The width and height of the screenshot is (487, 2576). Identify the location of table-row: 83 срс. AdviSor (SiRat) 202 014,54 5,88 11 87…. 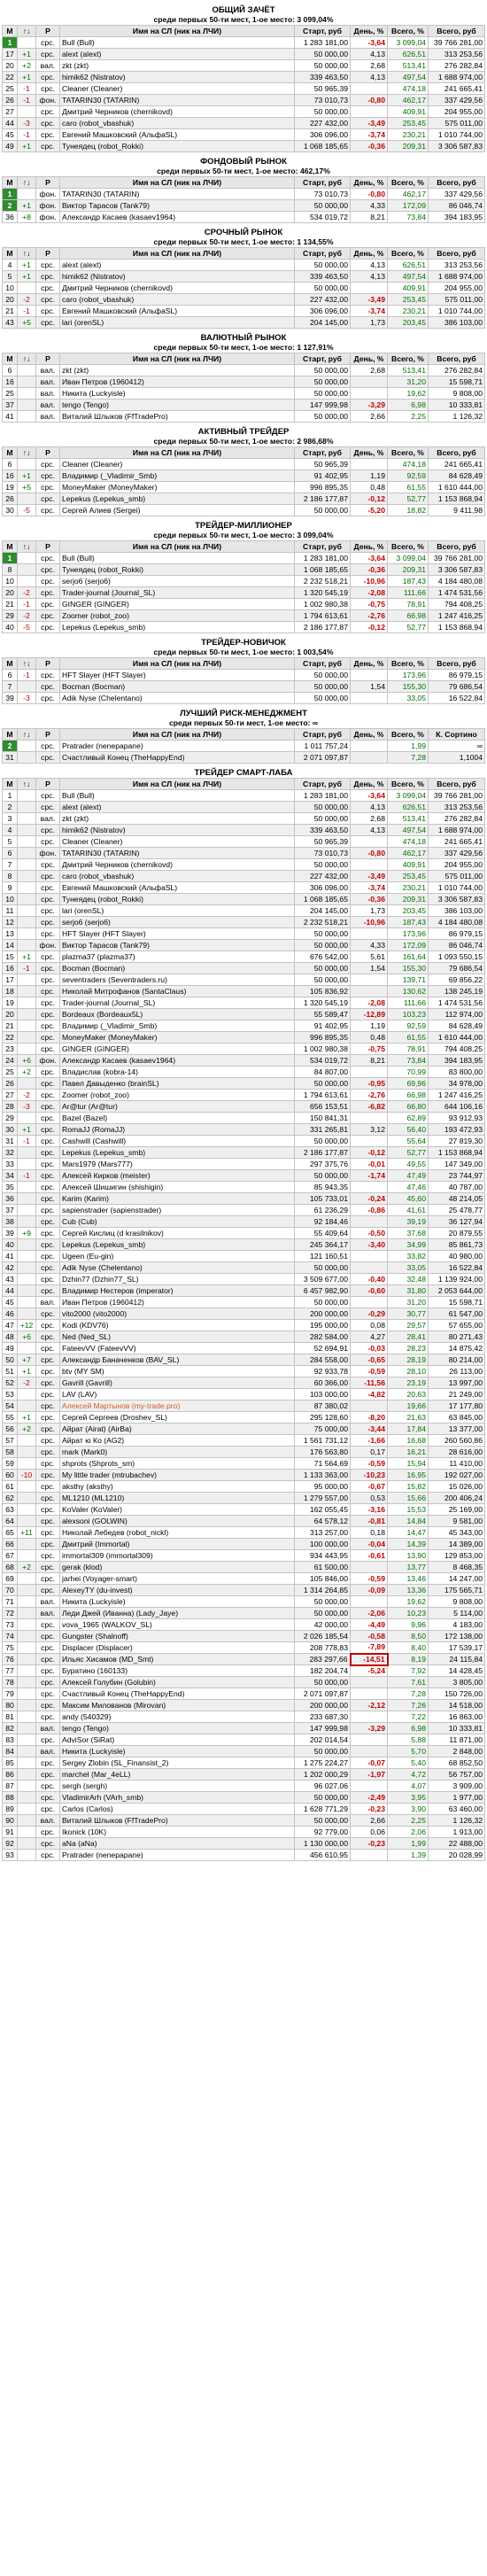
(243, 1740).